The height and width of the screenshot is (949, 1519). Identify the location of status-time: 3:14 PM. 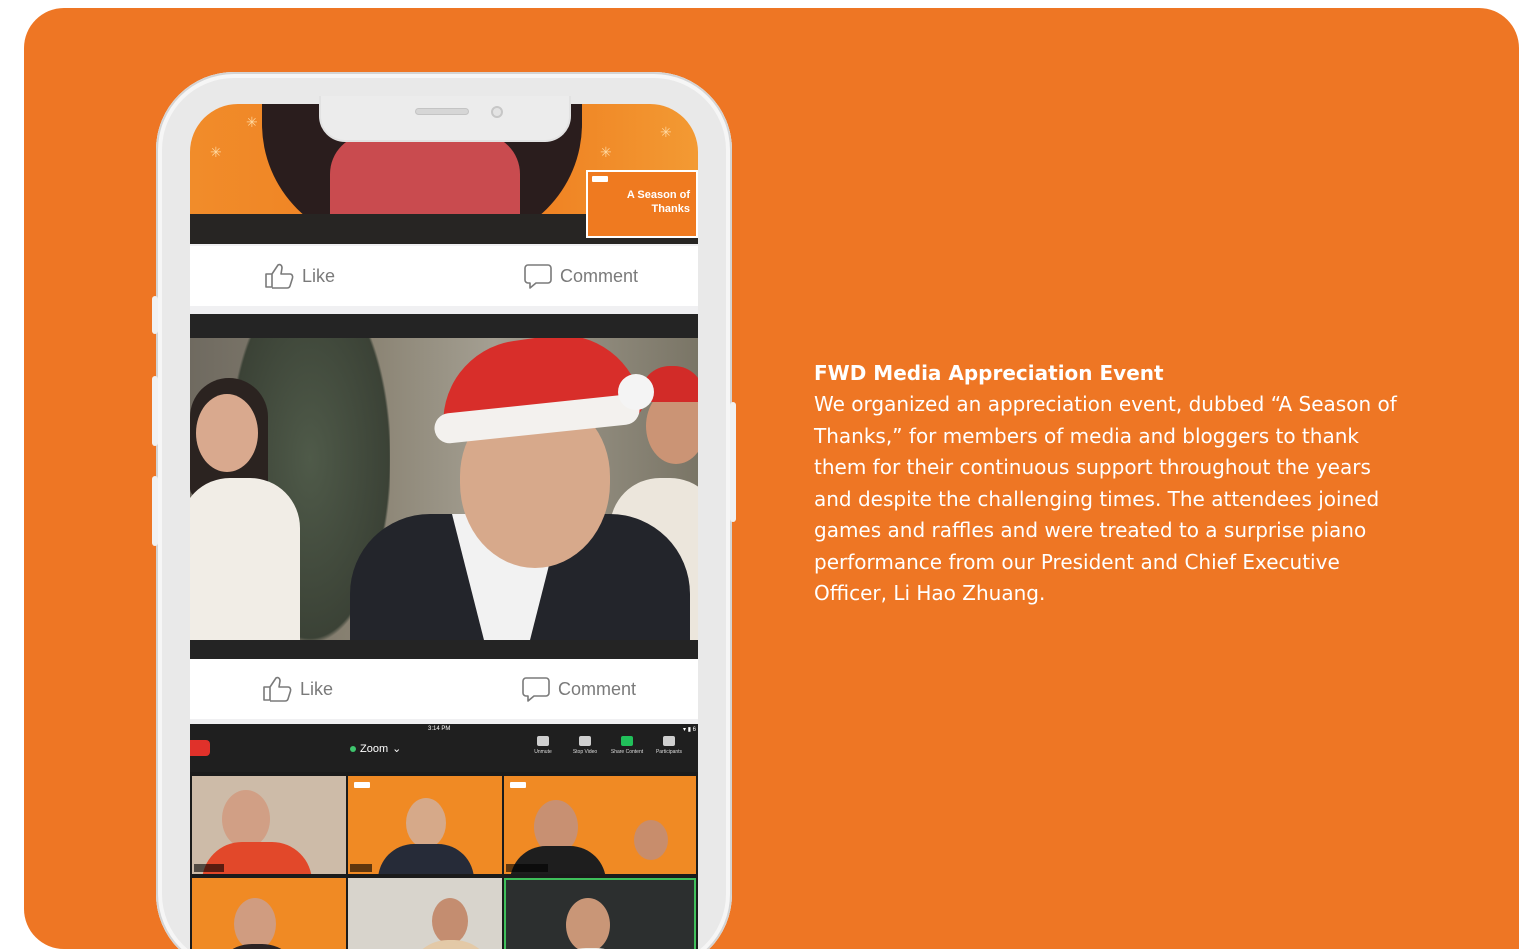
(439, 729).